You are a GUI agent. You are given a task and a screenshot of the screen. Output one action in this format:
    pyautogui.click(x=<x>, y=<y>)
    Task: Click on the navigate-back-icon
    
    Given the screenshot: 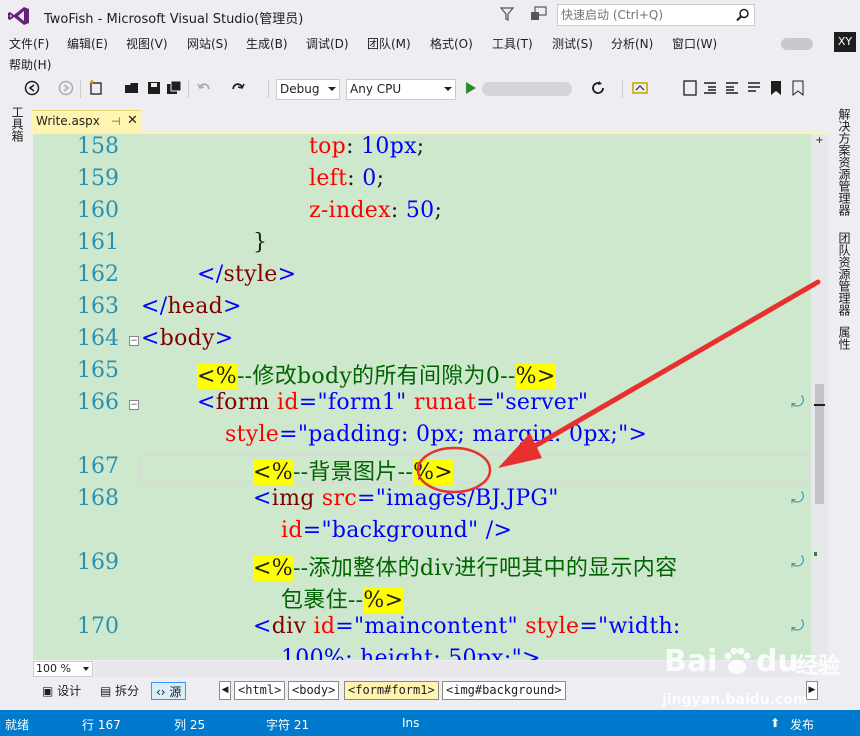 What is the action you would take?
    pyautogui.click(x=32, y=88)
    